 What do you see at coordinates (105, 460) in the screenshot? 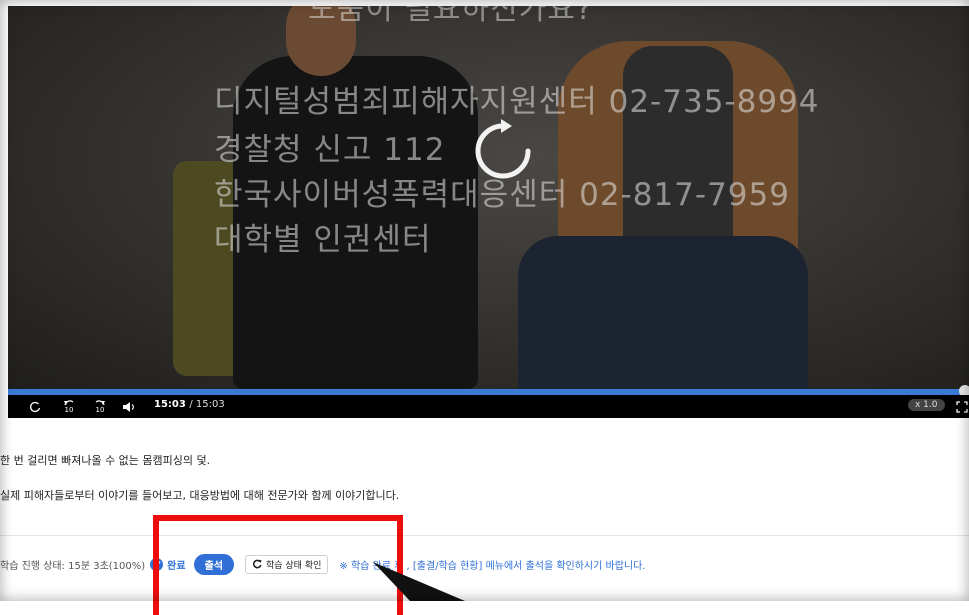
I see `lecture-description-line: 한 번 걸리면 빠져나올 수 없는 몸캠피싱의 덫.` at bounding box center [105, 460].